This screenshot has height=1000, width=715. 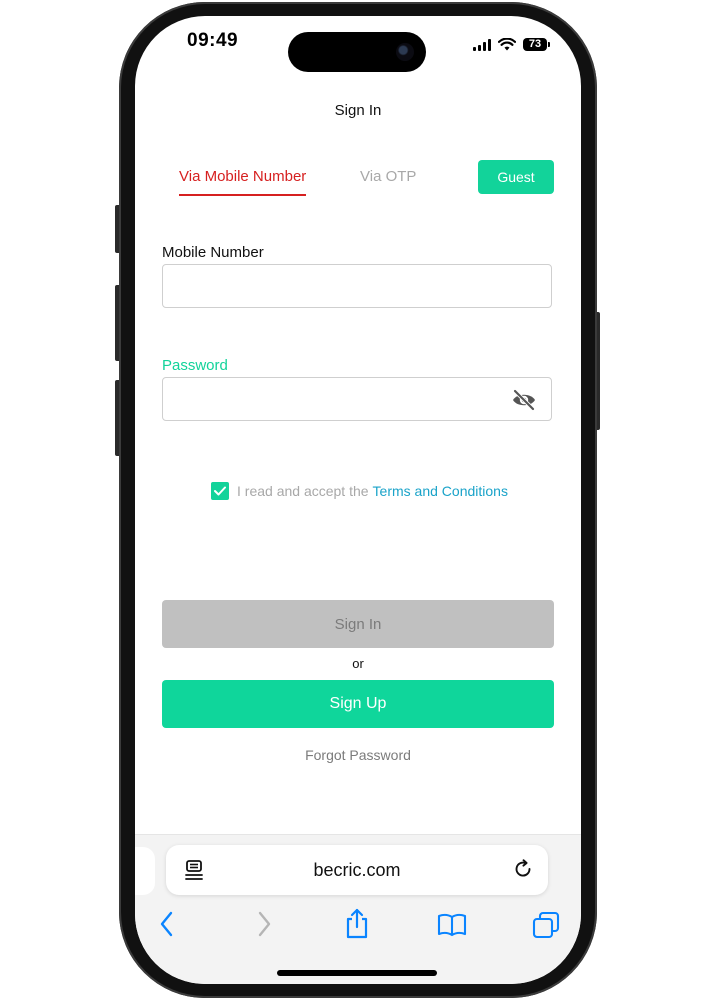 I want to click on address-bar: becric.com, so click(x=357, y=870).